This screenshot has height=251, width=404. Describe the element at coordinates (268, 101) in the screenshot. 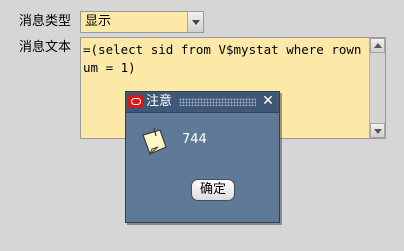

I see `close-icon: ✕` at that location.